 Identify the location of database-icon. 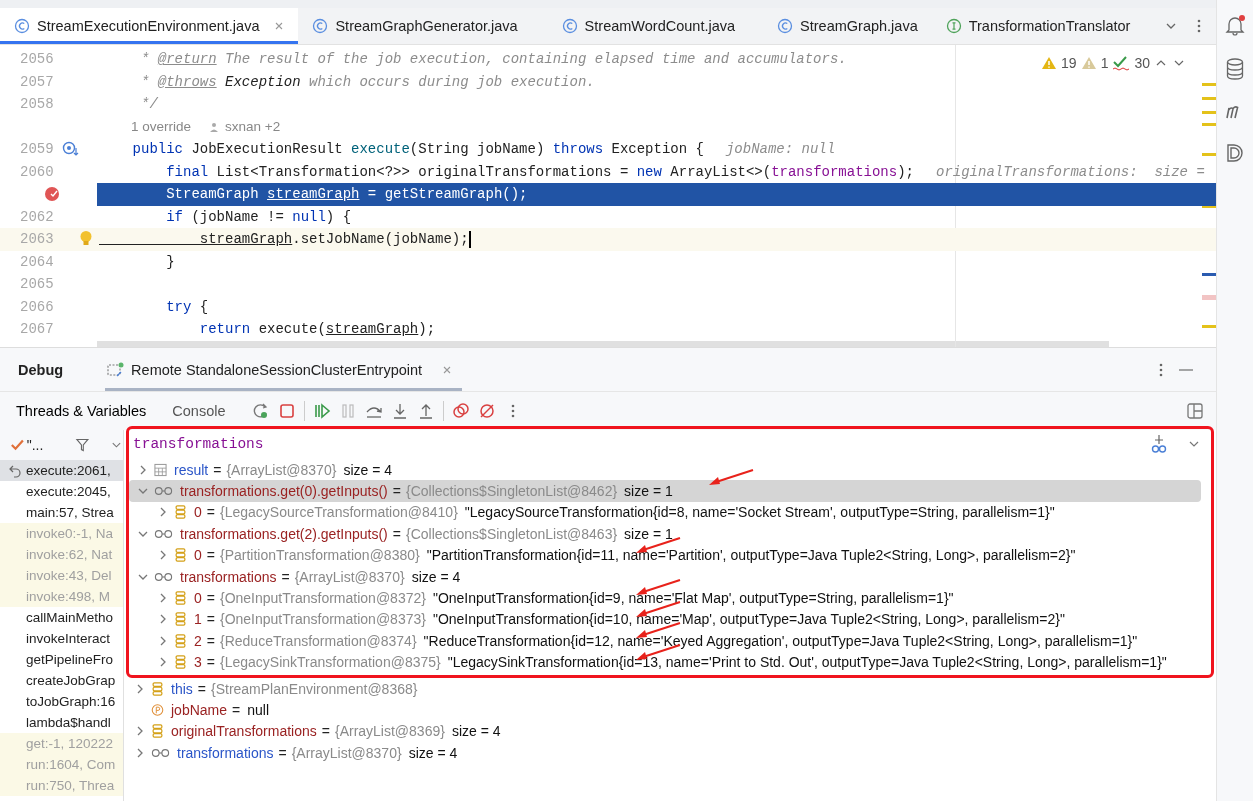
(1235, 69).